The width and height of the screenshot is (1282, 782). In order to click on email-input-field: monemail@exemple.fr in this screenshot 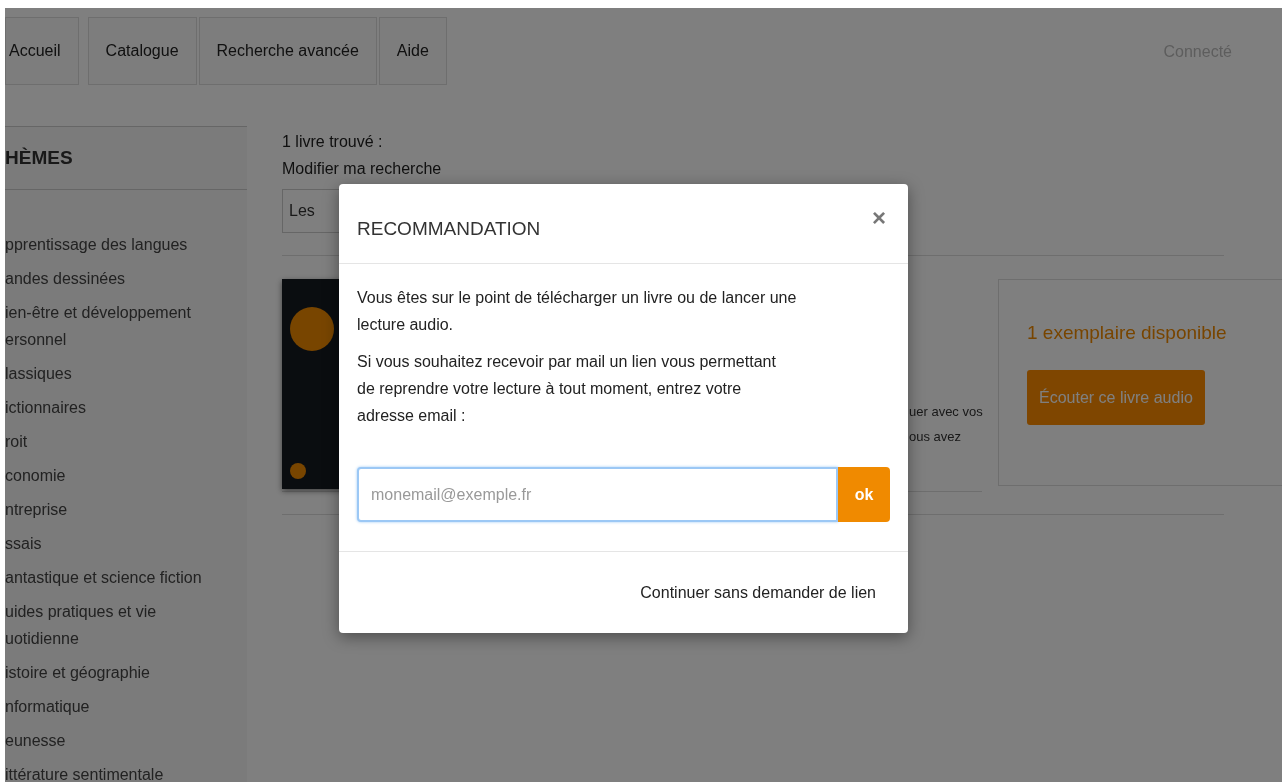, I will do `click(597, 494)`.